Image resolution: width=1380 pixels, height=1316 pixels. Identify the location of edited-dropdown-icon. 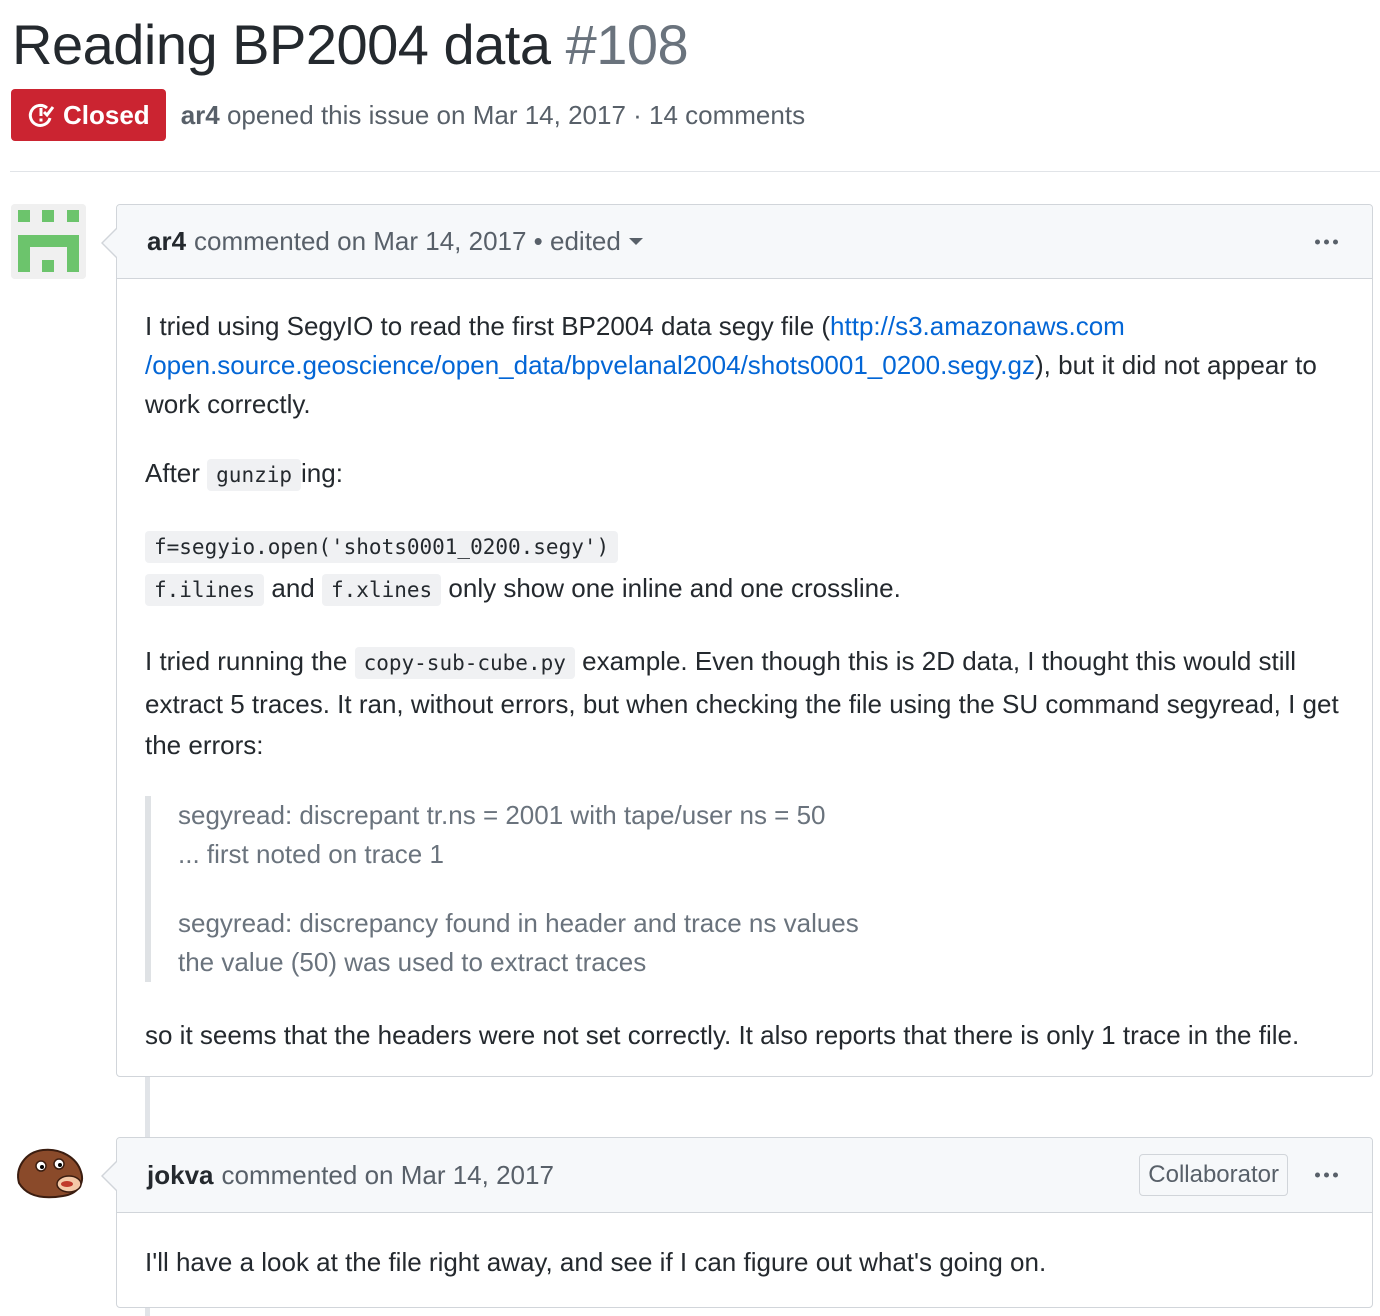
(635, 241).